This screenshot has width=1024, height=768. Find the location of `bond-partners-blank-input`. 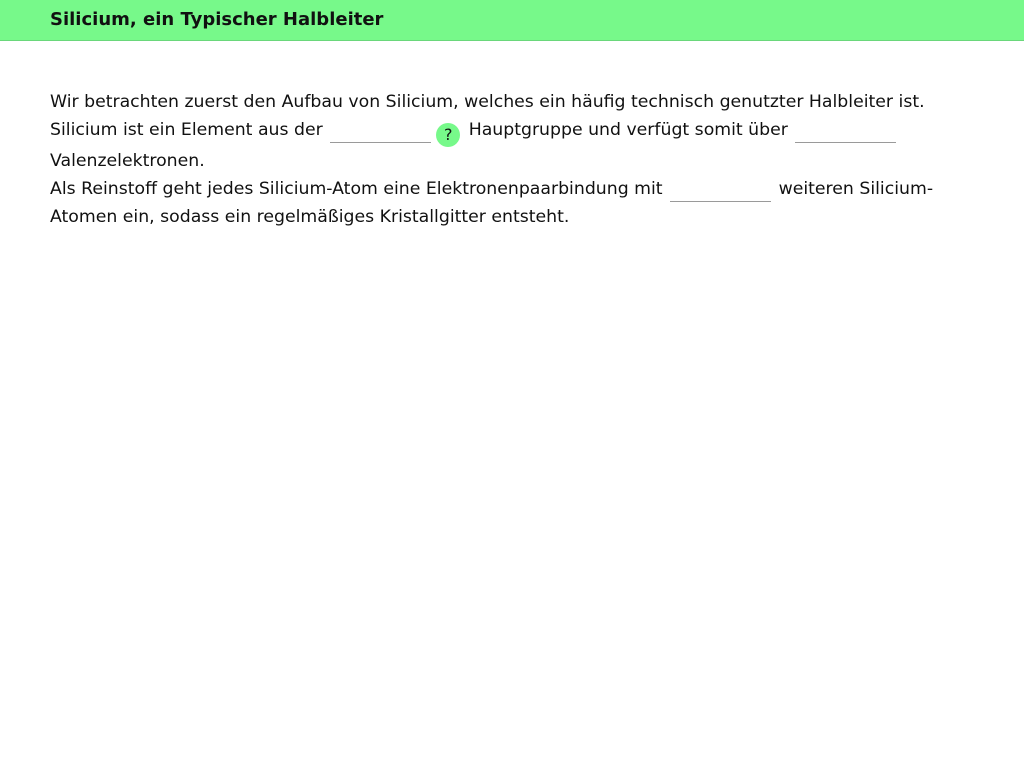

bond-partners-blank-input is located at coordinates (721, 192).